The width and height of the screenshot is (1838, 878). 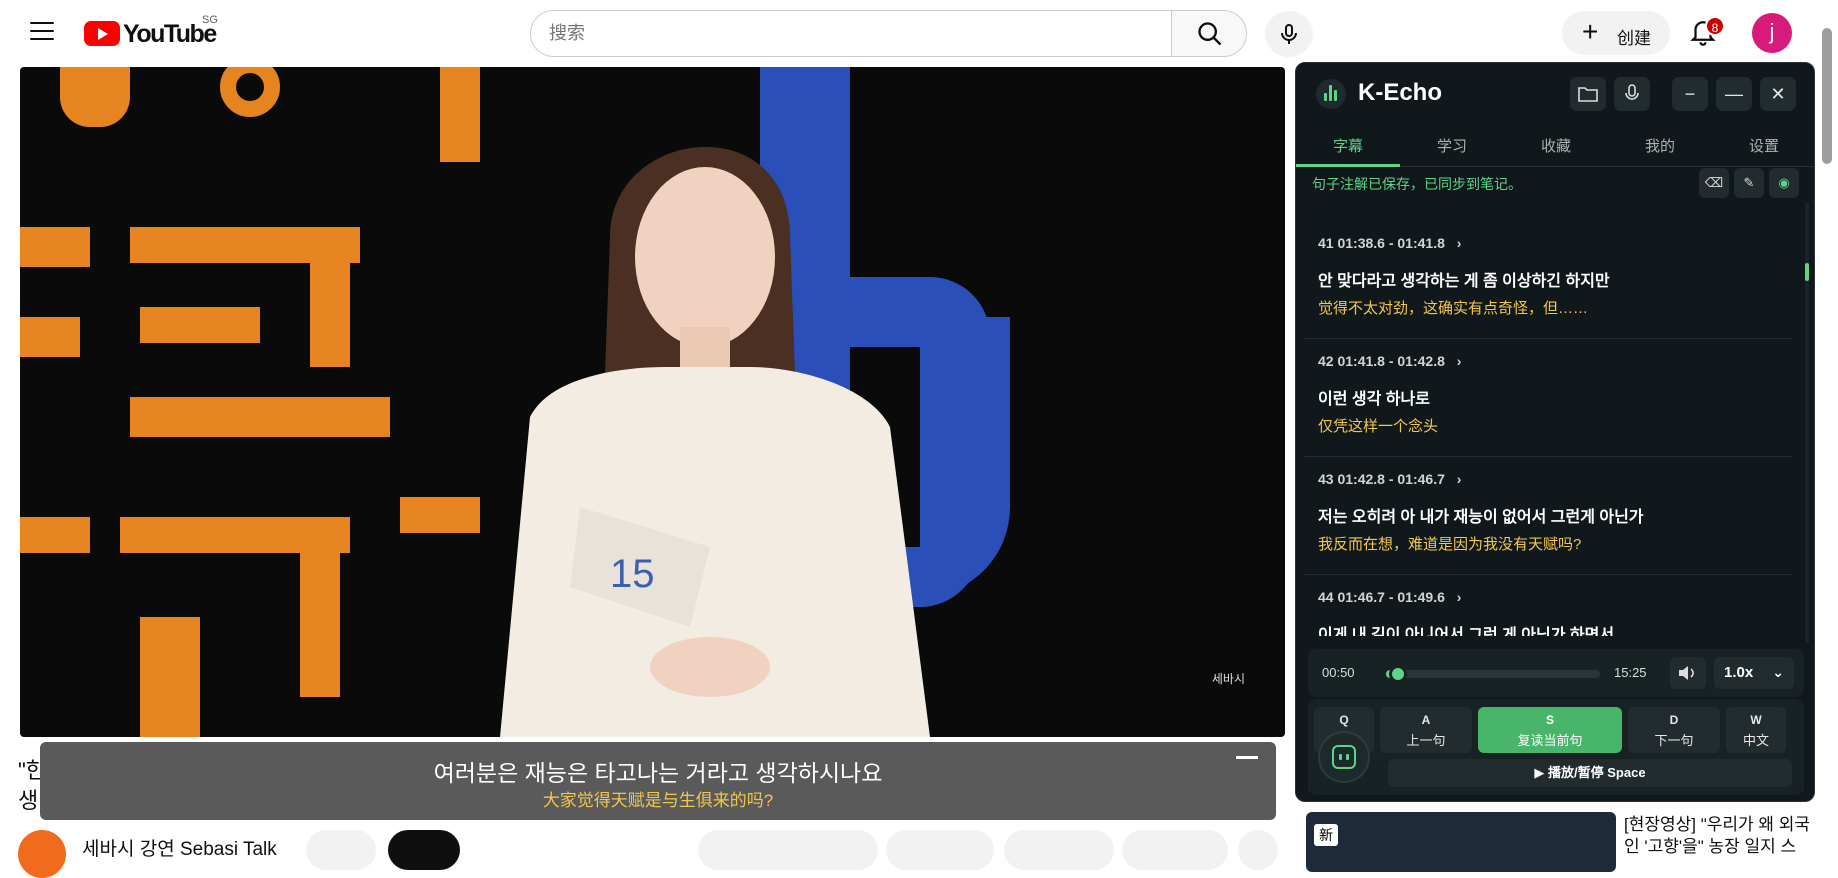 I want to click on repeat-current-button: S 复读当前句, so click(x=1550, y=730).